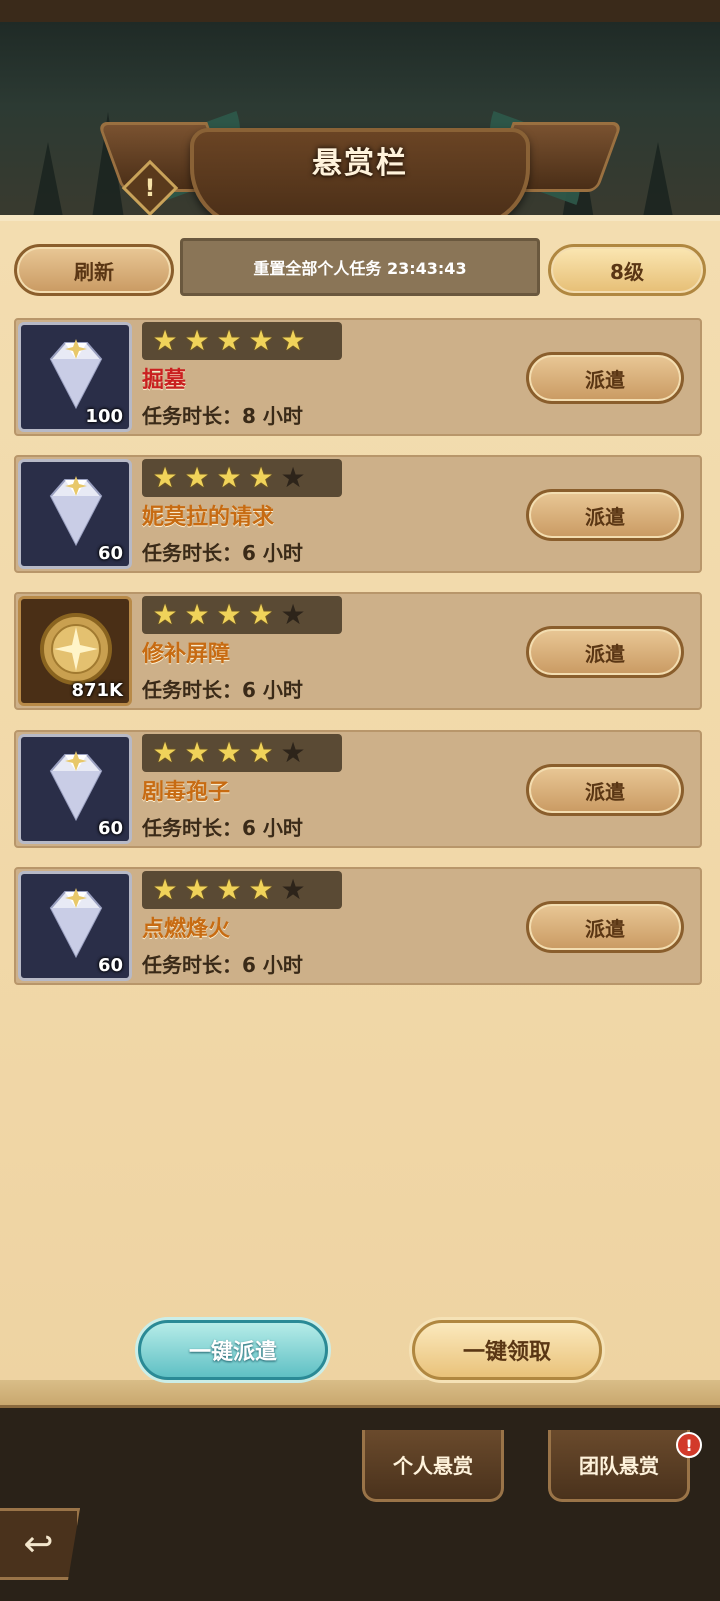  I want to click on tab-team-bounty: 团队悬赏, so click(619, 1466).